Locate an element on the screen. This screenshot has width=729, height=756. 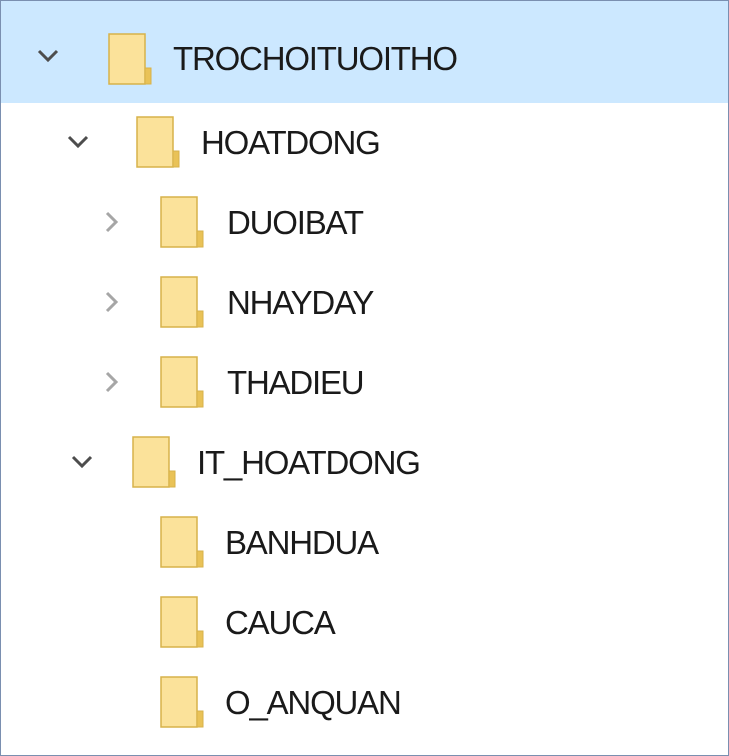
tree-item-duoibat: DUOIBAT is located at coordinates (364, 223).